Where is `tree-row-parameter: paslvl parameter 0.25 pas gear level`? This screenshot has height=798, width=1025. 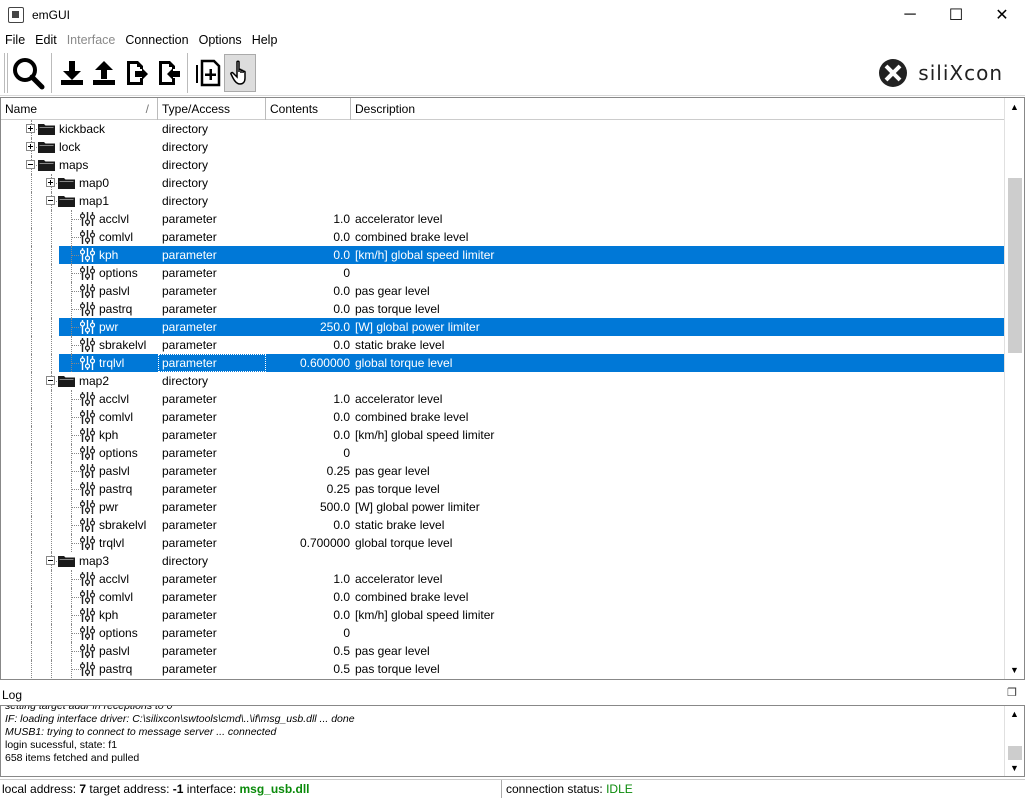 tree-row-parameter: paslvl parameter 0.25 pas gear level is located at coordinates (502, 471).